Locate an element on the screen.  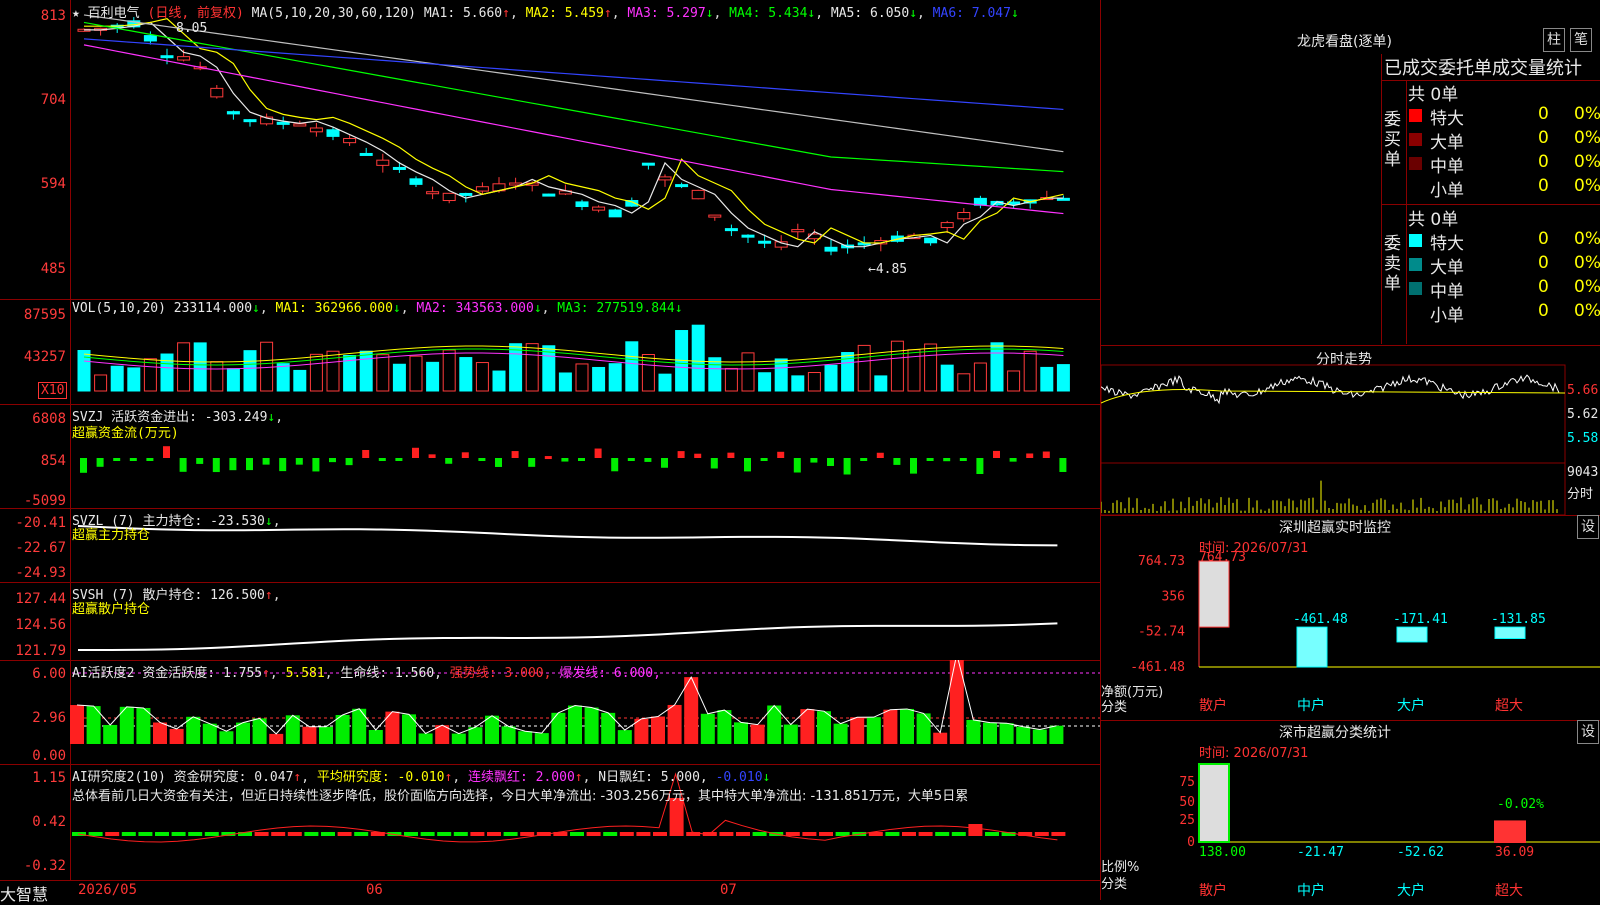
intraday-panel: 分时走势 5.66 5.62 5.58 9043 分时 is located at coordinates (1350, 430).